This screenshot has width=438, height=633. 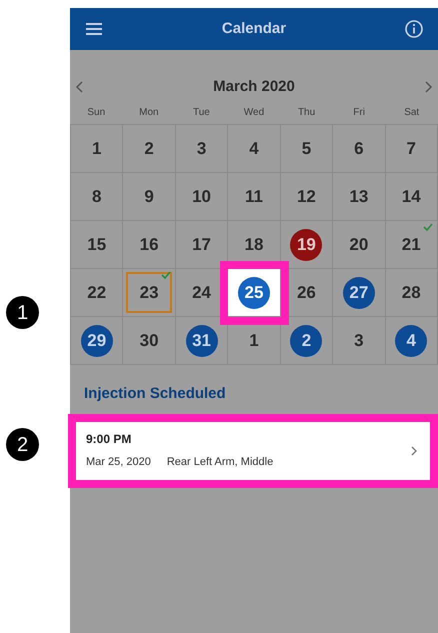 What do you see at coordinates (96, 196) in the screenshot?
I see `day-button: 8` at bounding box center [96, 196].